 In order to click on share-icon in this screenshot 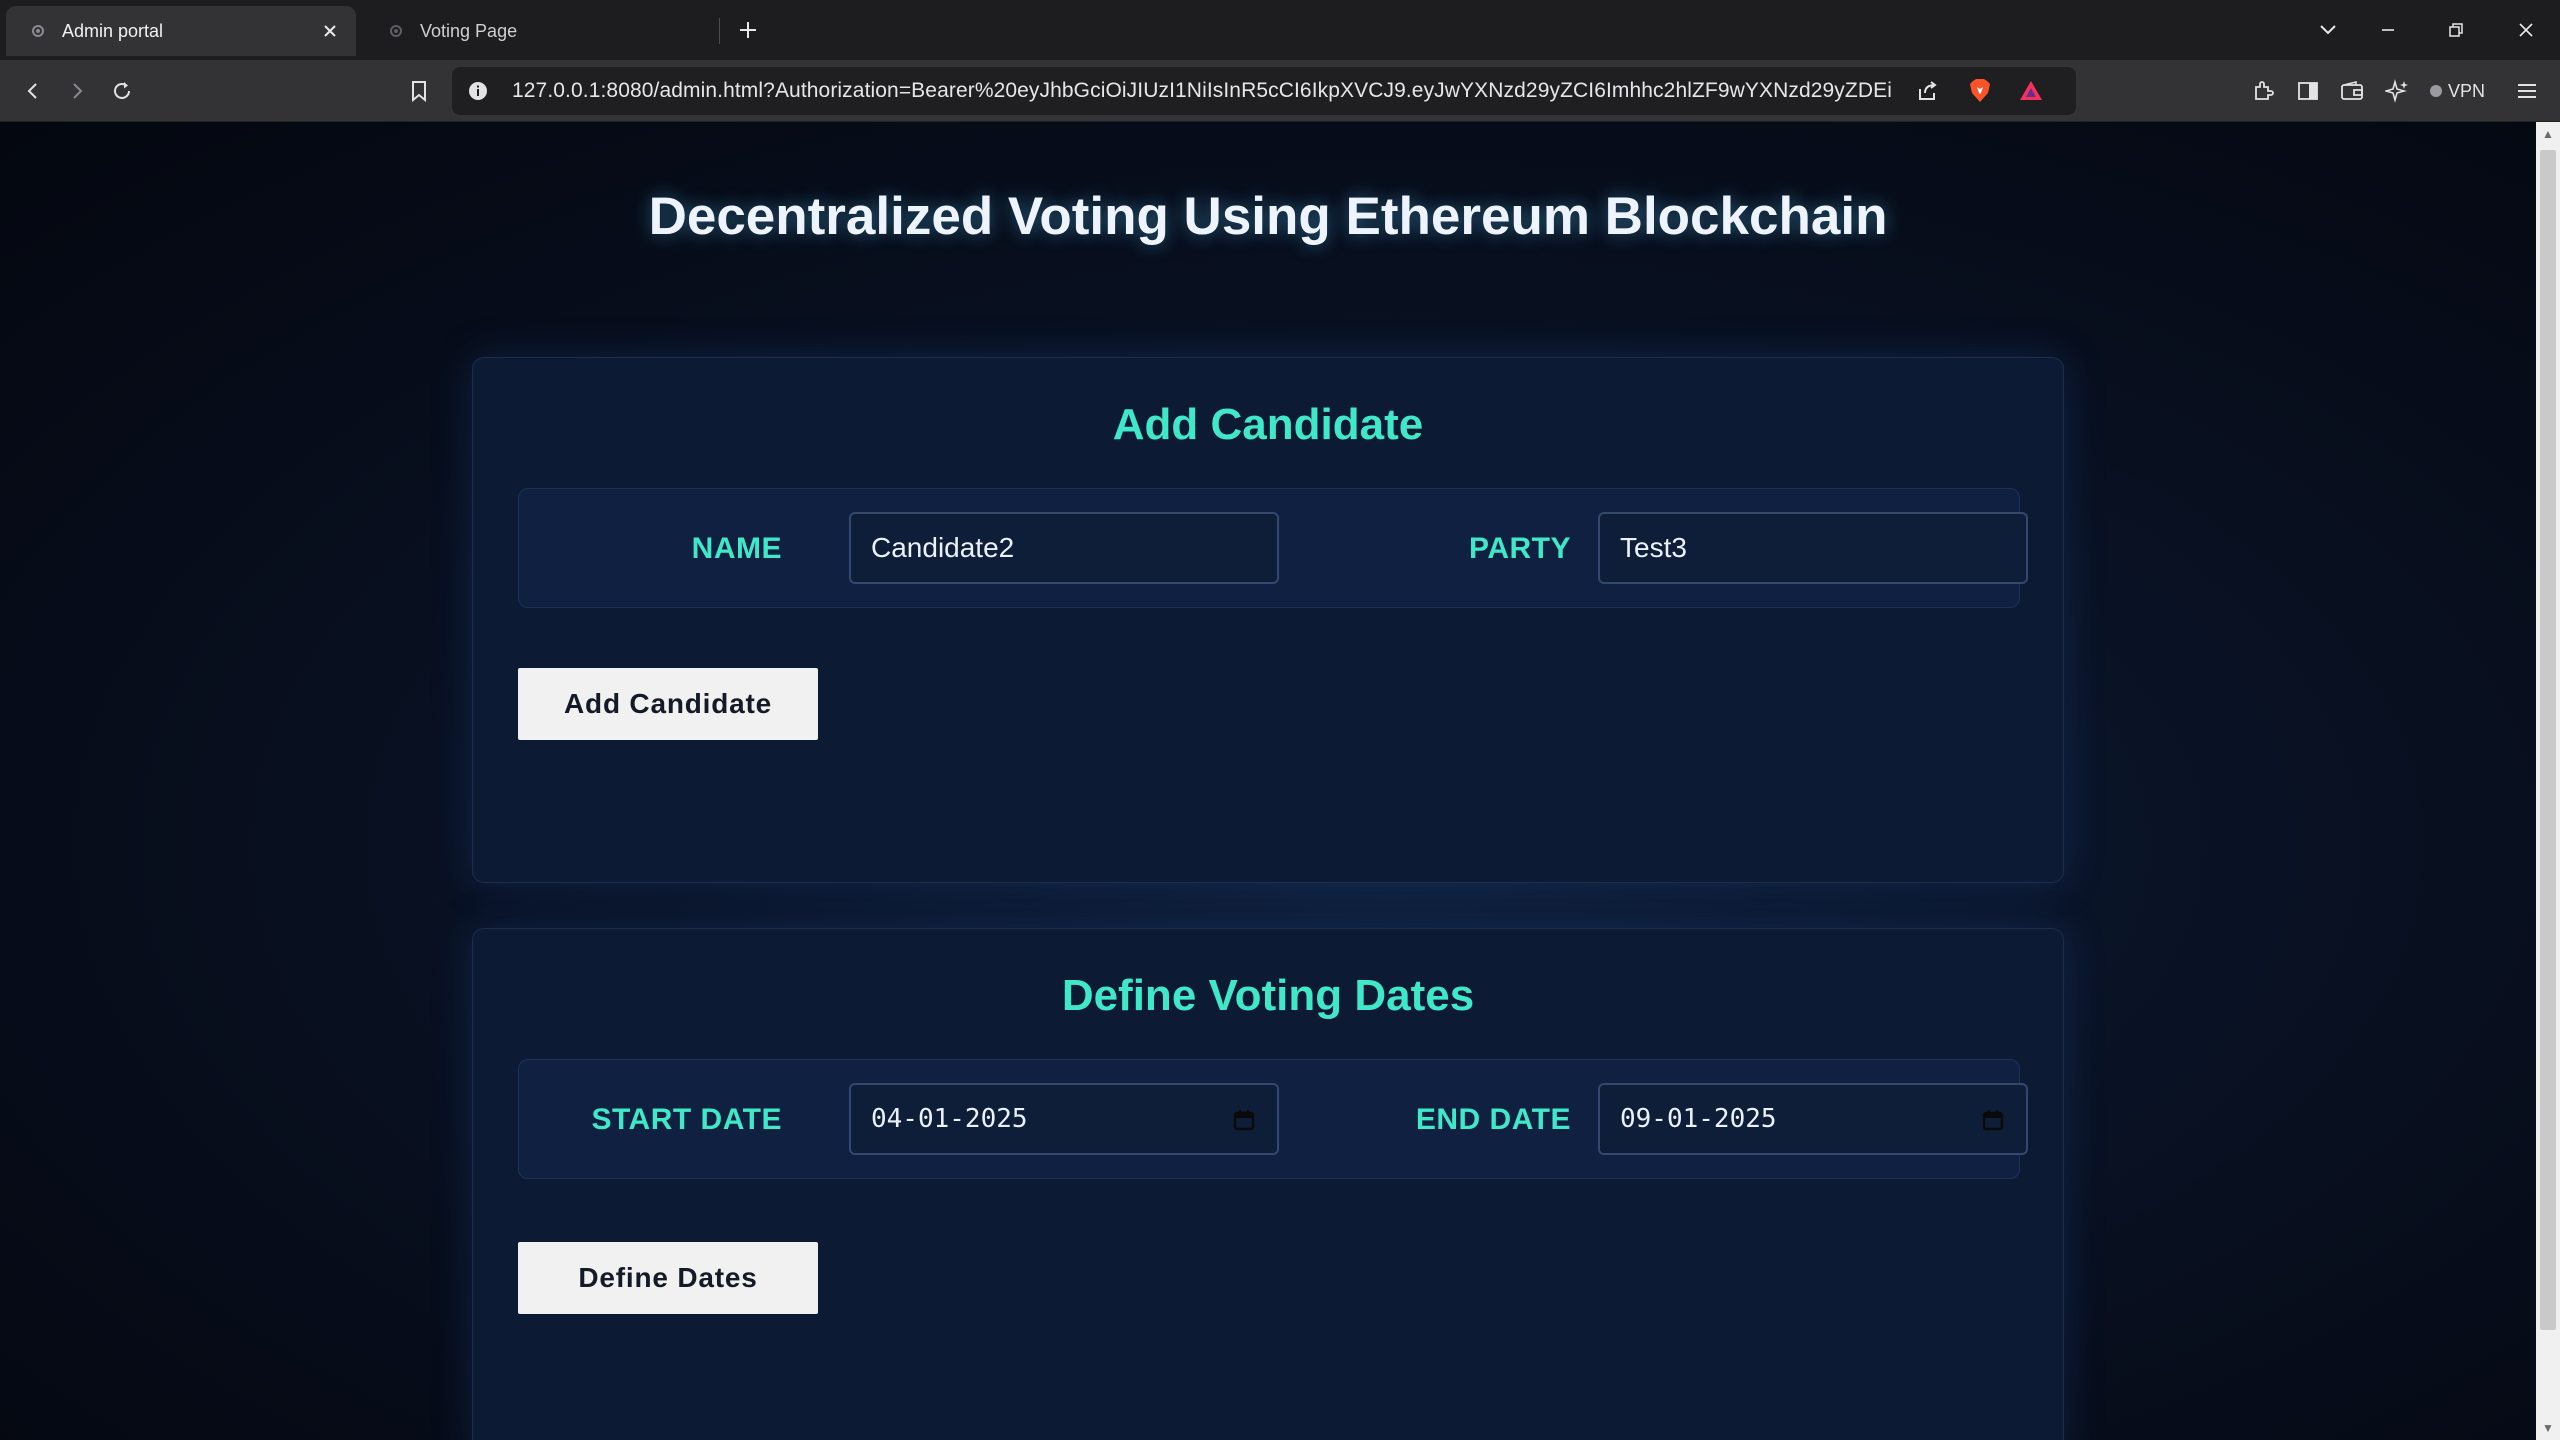, I will do `click(1927, 91)`.